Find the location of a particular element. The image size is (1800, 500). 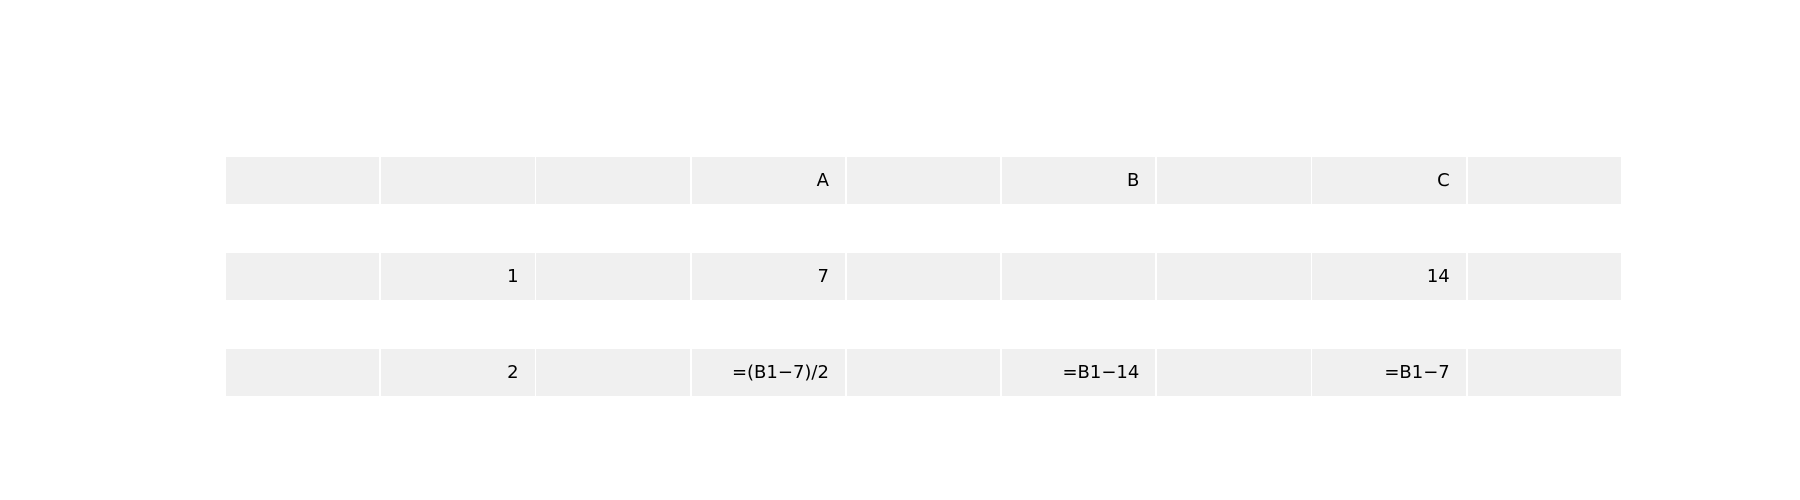

row-header-1: 1 is located at coordinates (458, 276).